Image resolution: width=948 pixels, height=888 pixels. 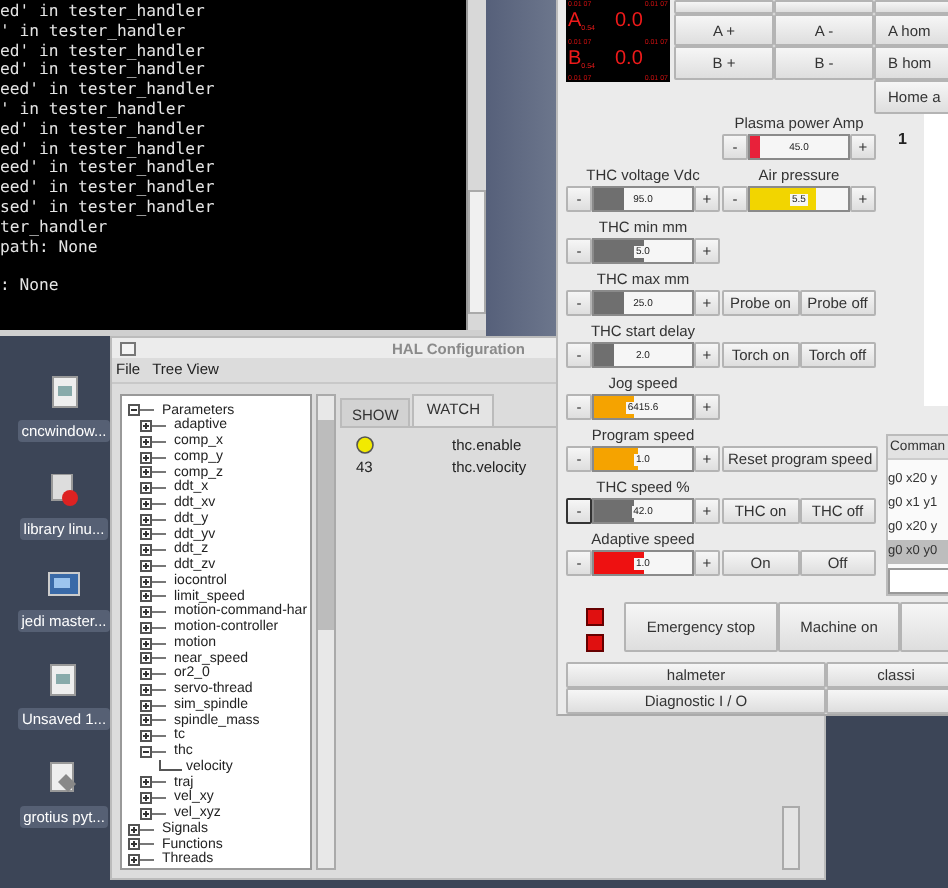 What do you see at coordinates (902, 140) in the screenshot?
I see `counter-value: 1` at bounding box center [902, 140].